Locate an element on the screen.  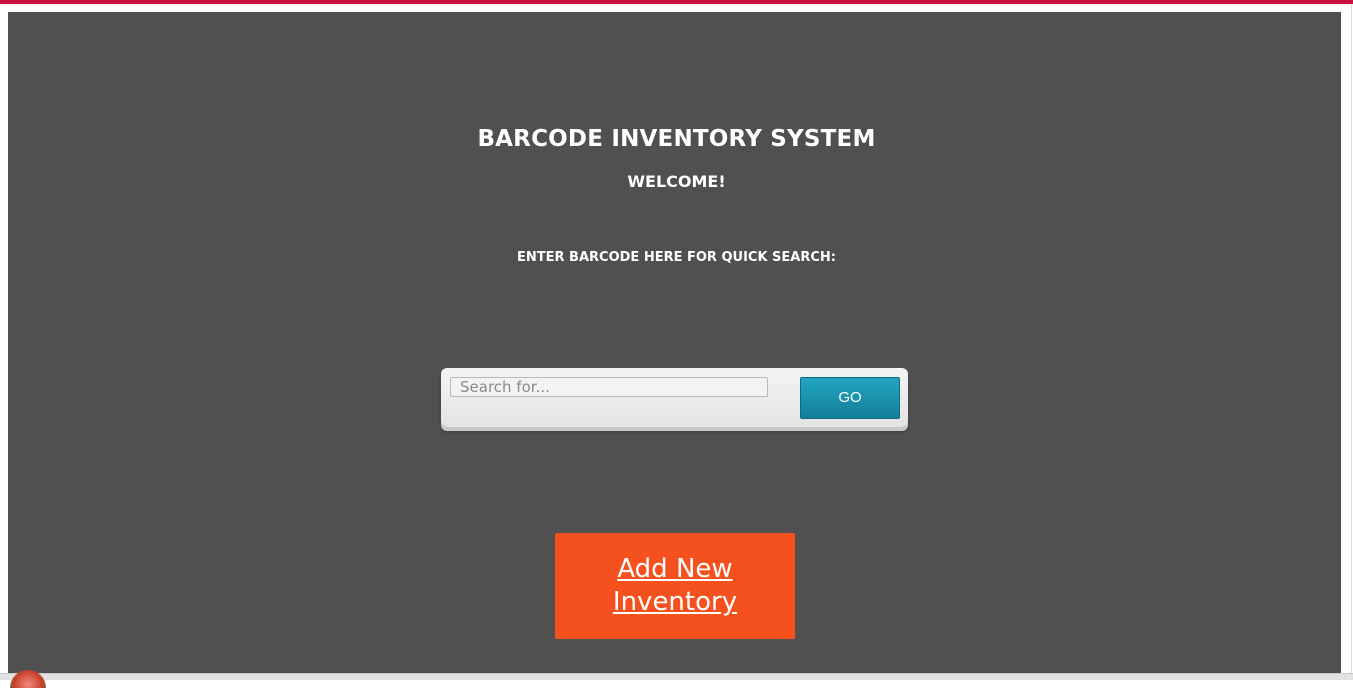
search-form: GO is located at coordinates (674, 397).